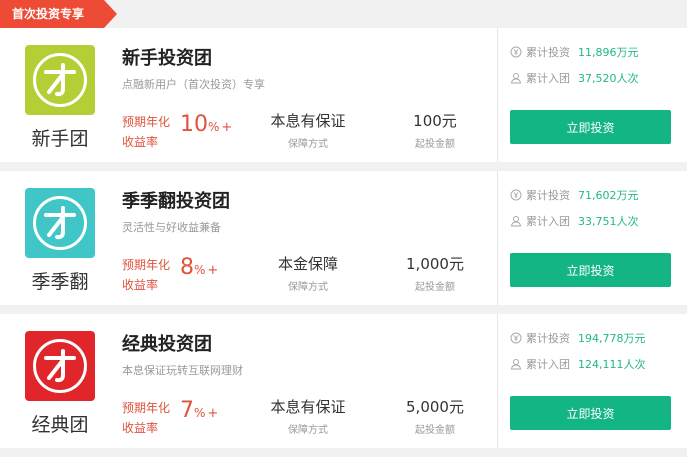  What do you see at coordinates (60, 425) in the screenshot?
I see `logo-name: 经典团` at bounding box center [60, 425].